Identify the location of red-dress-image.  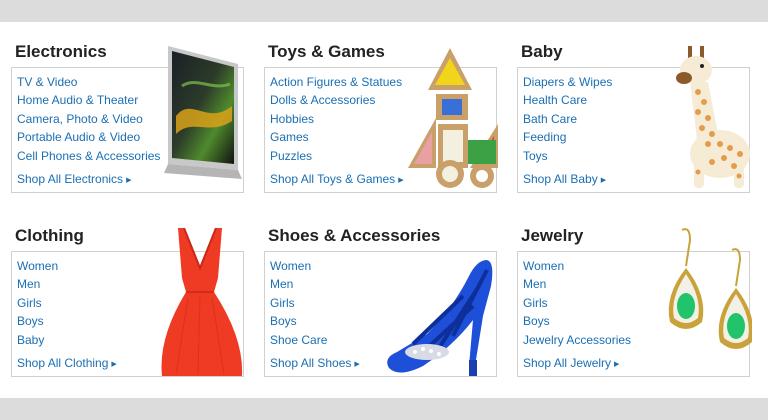
(202, 302).